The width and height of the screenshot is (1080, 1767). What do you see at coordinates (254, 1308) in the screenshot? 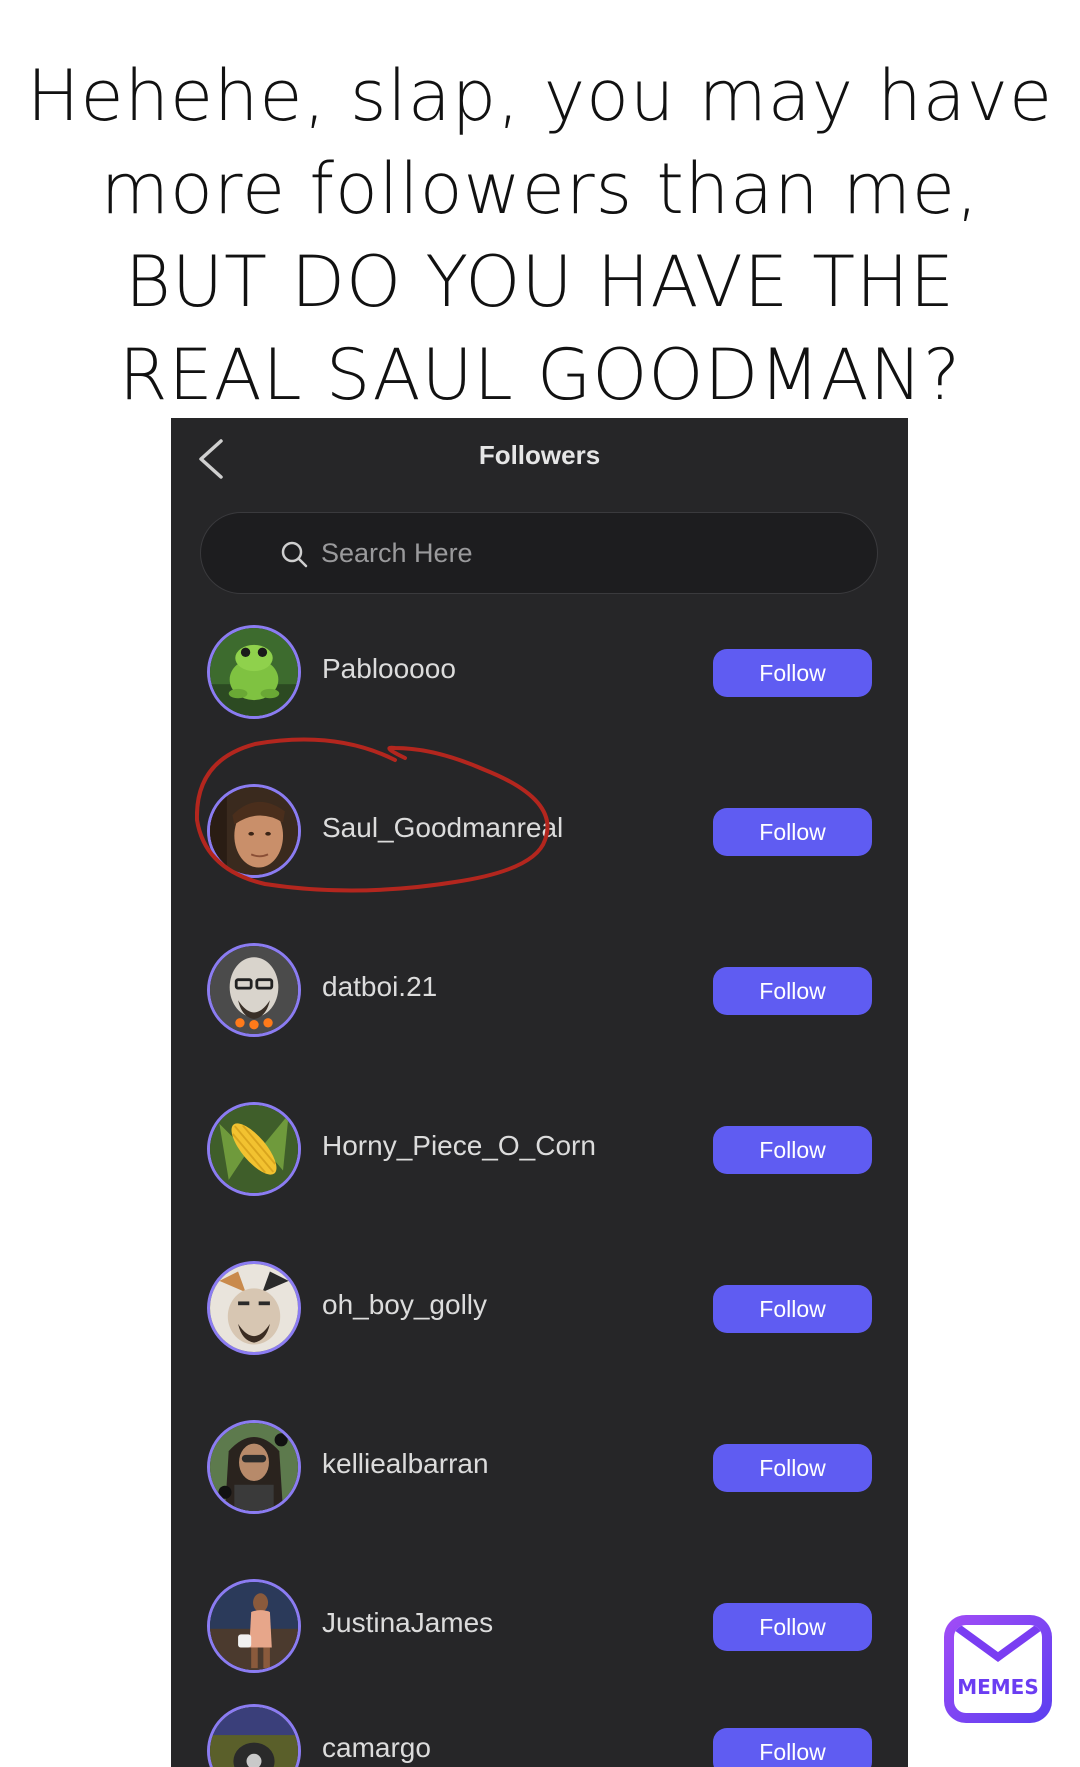
I see `cat-face-avatar` at bounding box center [254, 1308].